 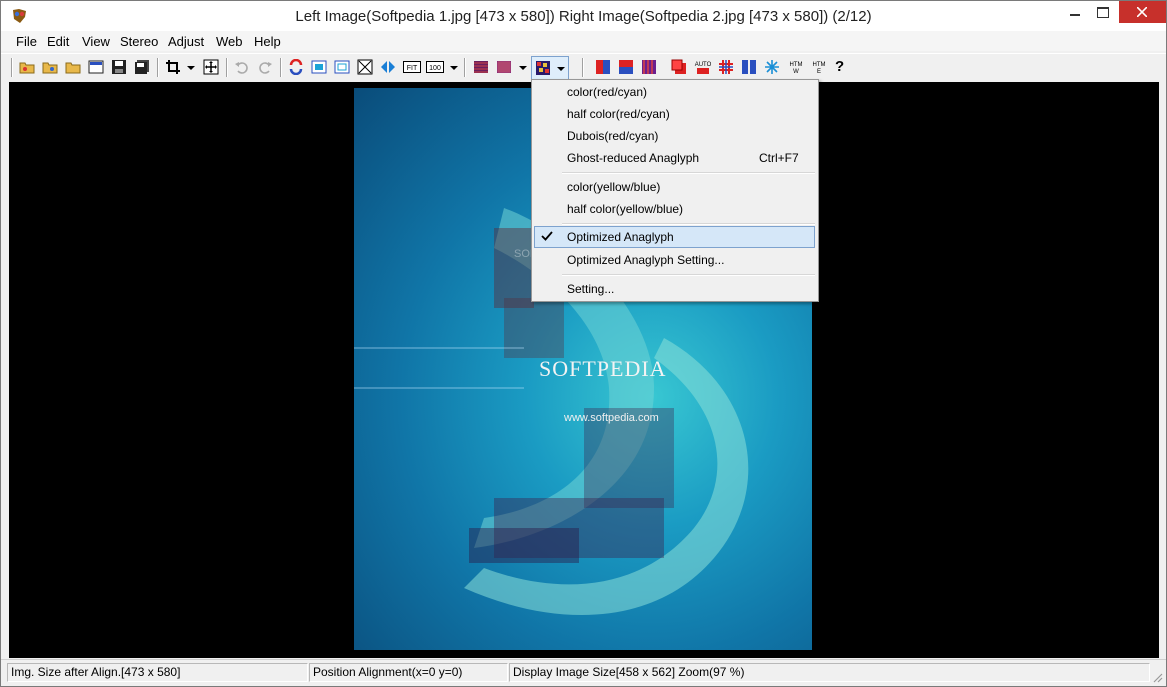 I want to click on menu-edit: Edit, so click(x=58, y=41).